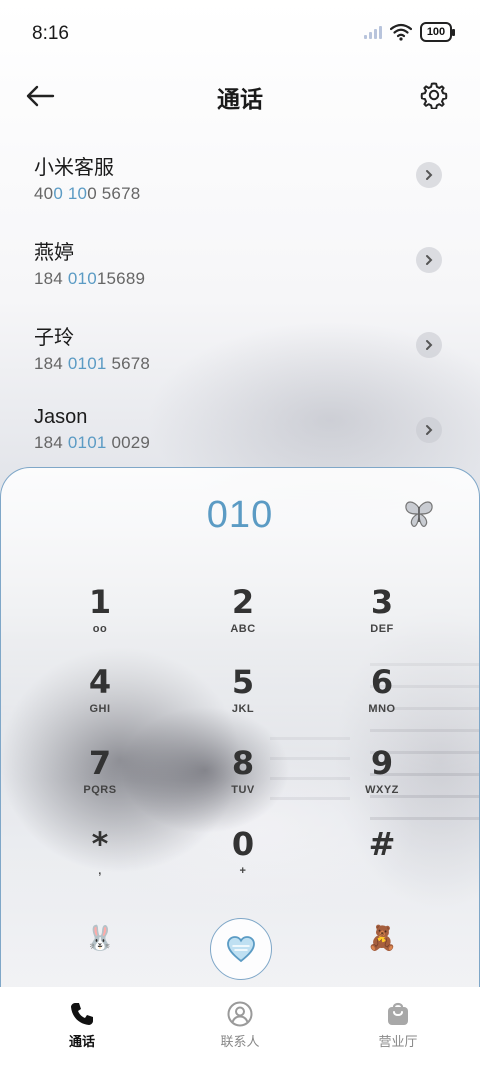  I want to click on heart-icon, so click(241, 949).